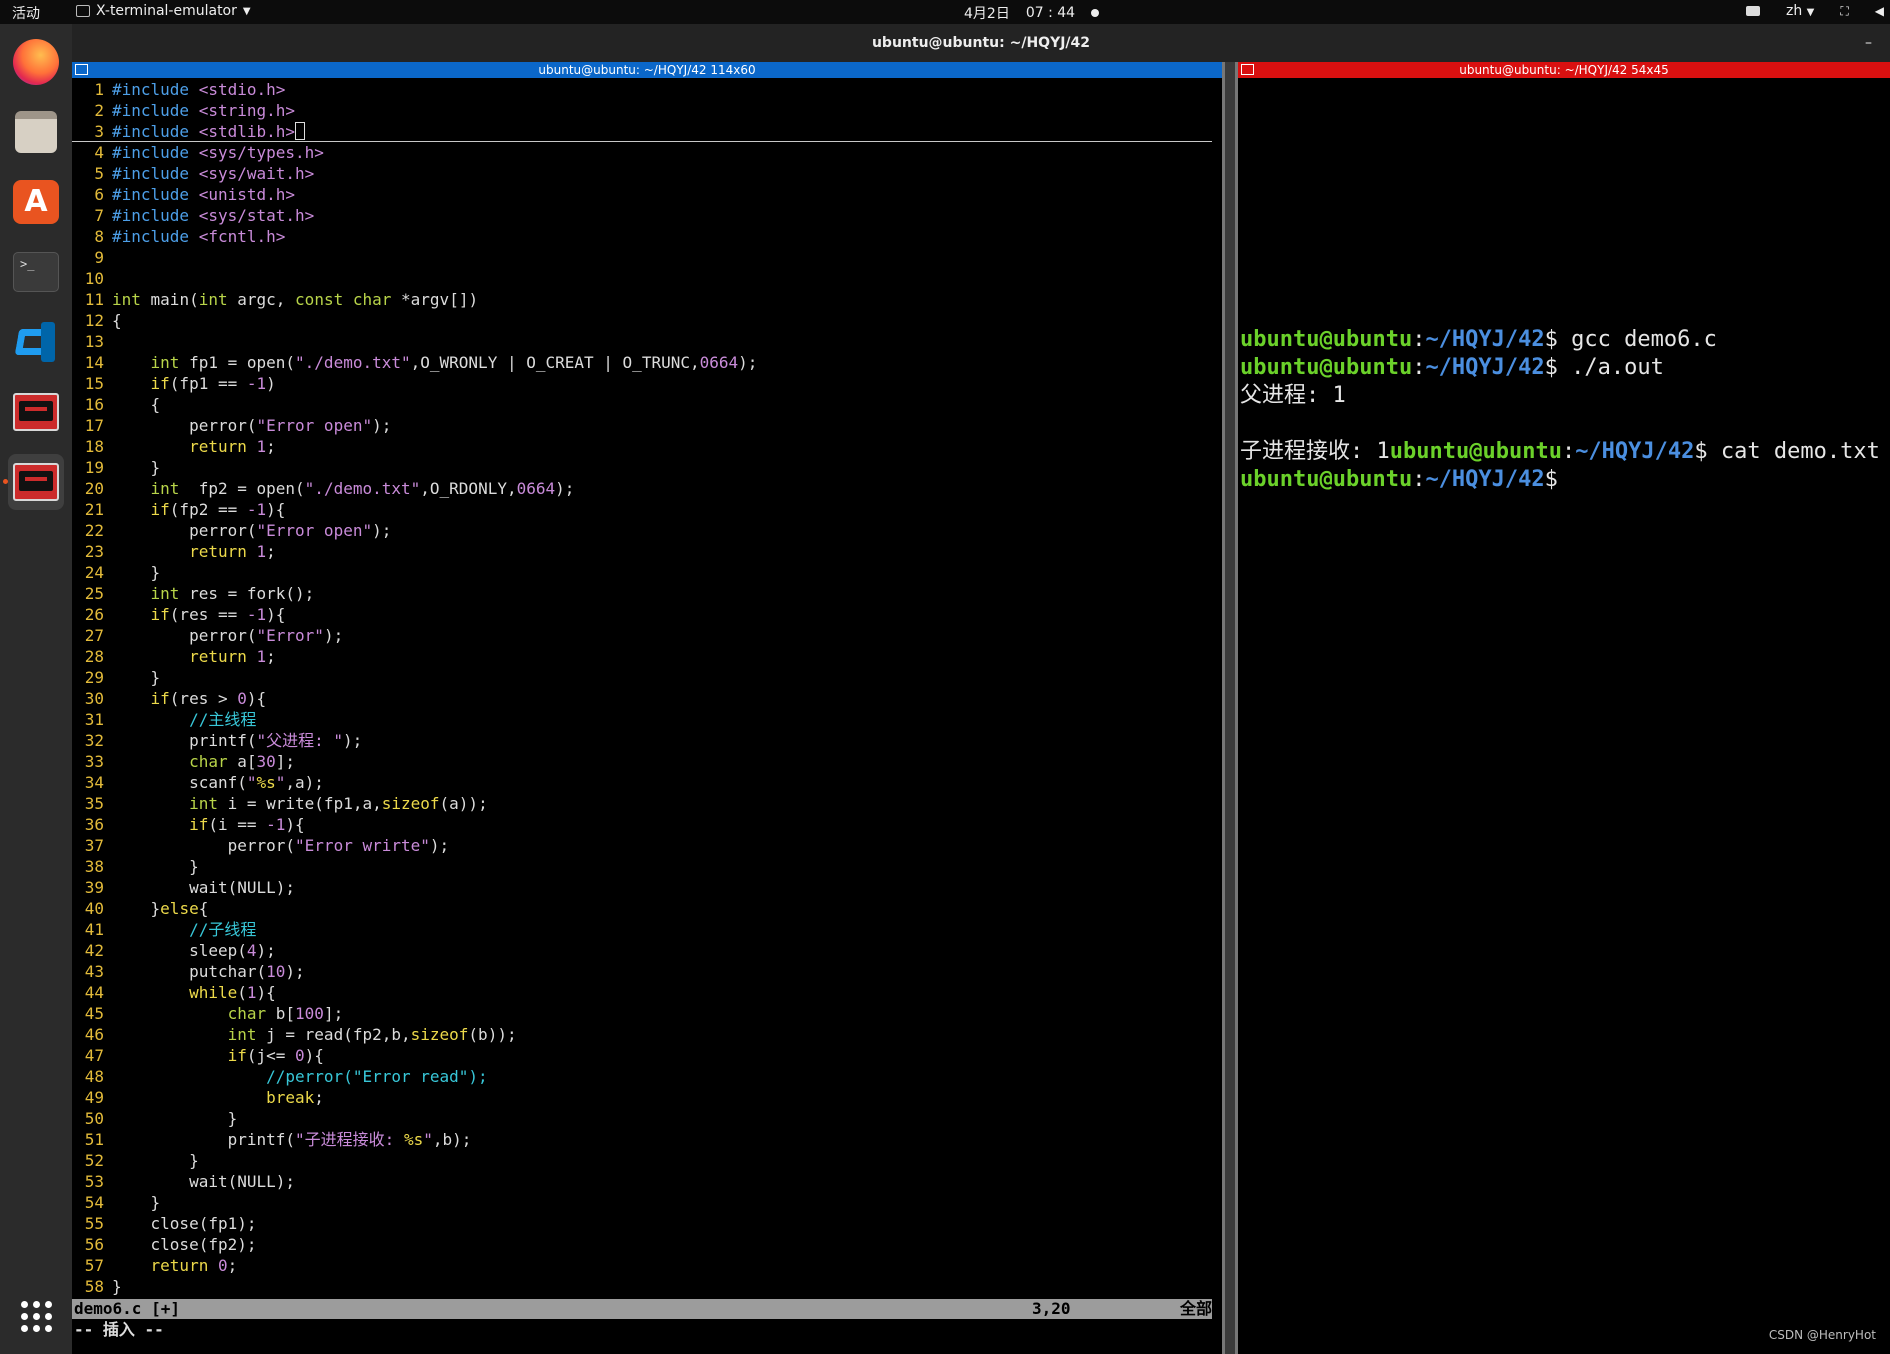  What do you see at coordinates (642, 1118) in the screenshot?
I see `code-line: 50 }` at bounding box center [642, 1118].